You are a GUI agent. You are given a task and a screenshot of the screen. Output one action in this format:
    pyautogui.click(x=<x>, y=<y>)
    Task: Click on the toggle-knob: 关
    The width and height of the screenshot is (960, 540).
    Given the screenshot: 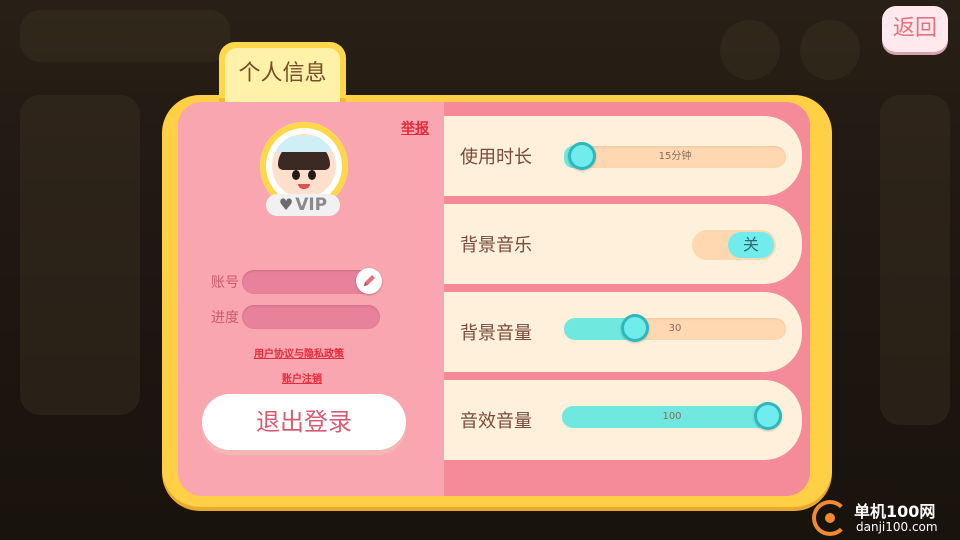 What is the action you would take?
    pyautogui.click(x=751, y=245)
    